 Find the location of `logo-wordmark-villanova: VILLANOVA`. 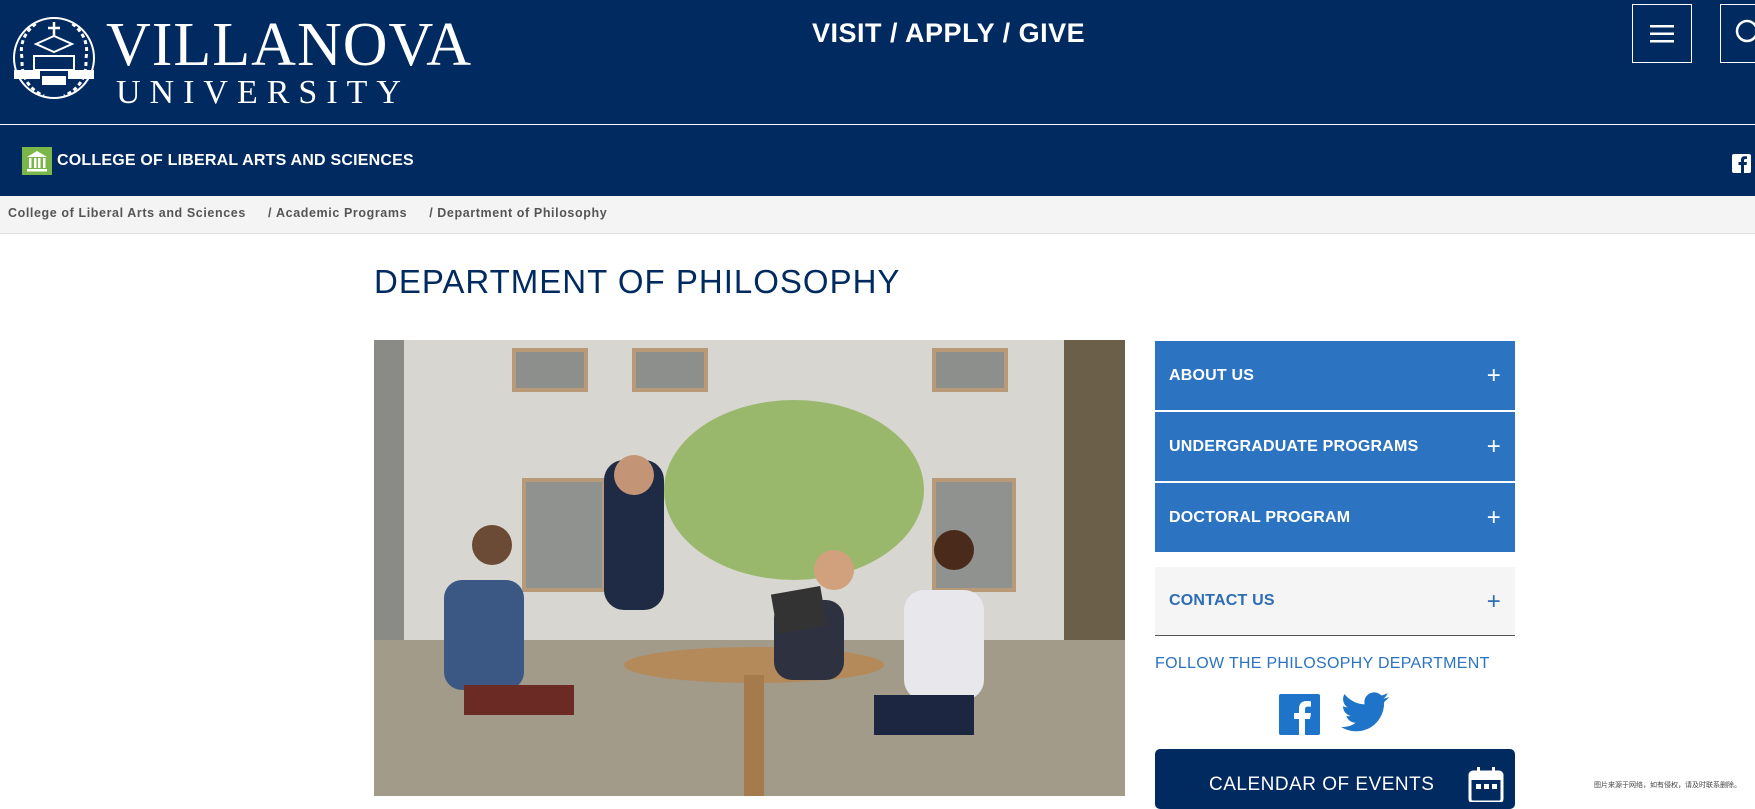

logo-wordmark-villanova: VILLANOVA is located at coordinates (289, 45).